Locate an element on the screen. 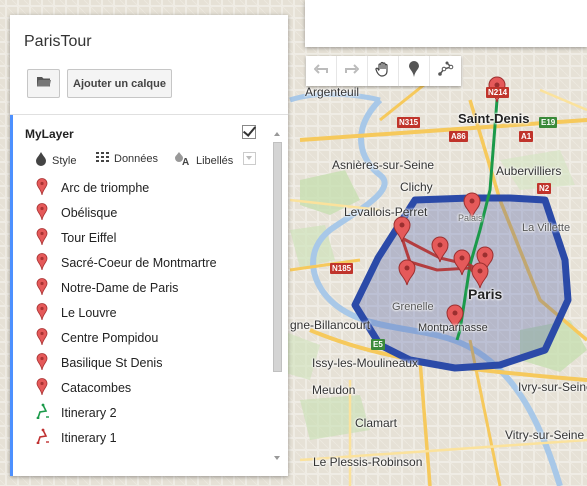 Image resolution: width=587 pixels, height=486 pixels. feature-item: Basilique St Denis is located at coordinates (146, 362).